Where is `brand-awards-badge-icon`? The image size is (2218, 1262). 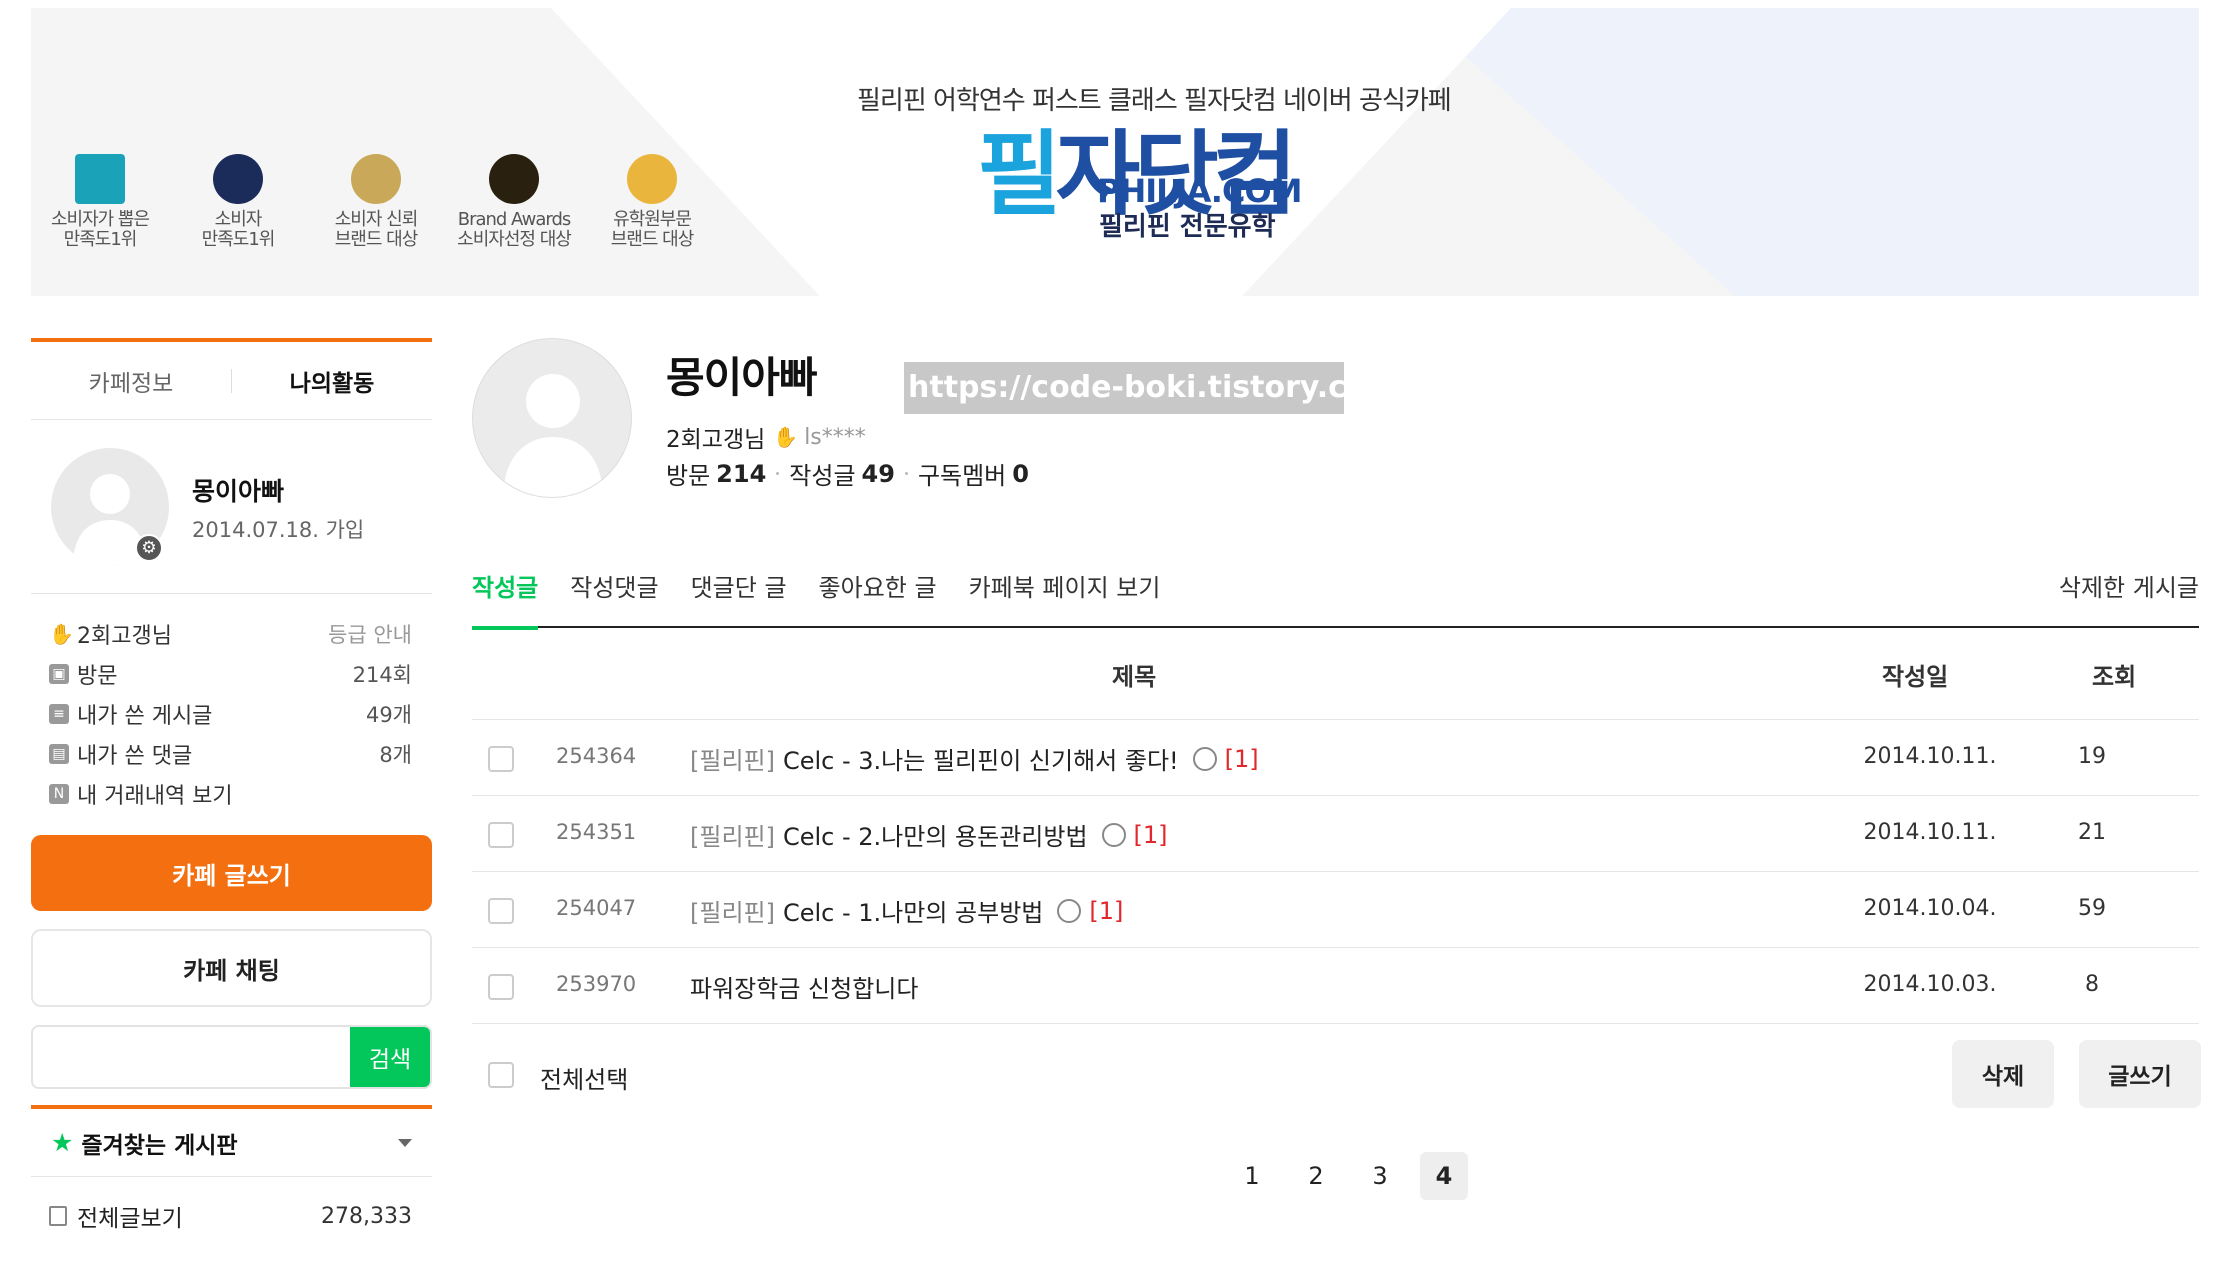 brand-awards-badge-icon is located at coordinates (514, 179).